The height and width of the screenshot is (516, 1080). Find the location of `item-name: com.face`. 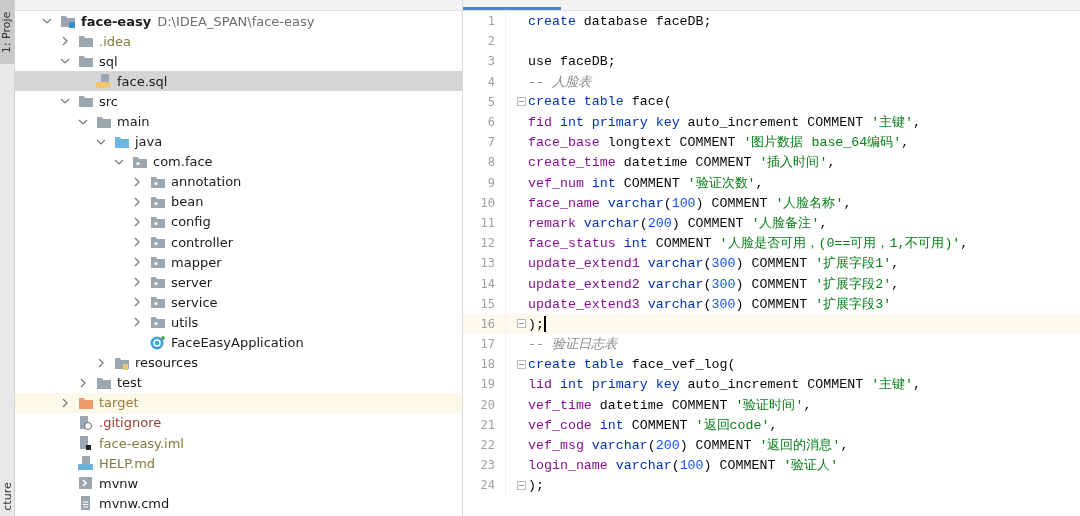

item-name: com.face is located at coordinates (183, 162).